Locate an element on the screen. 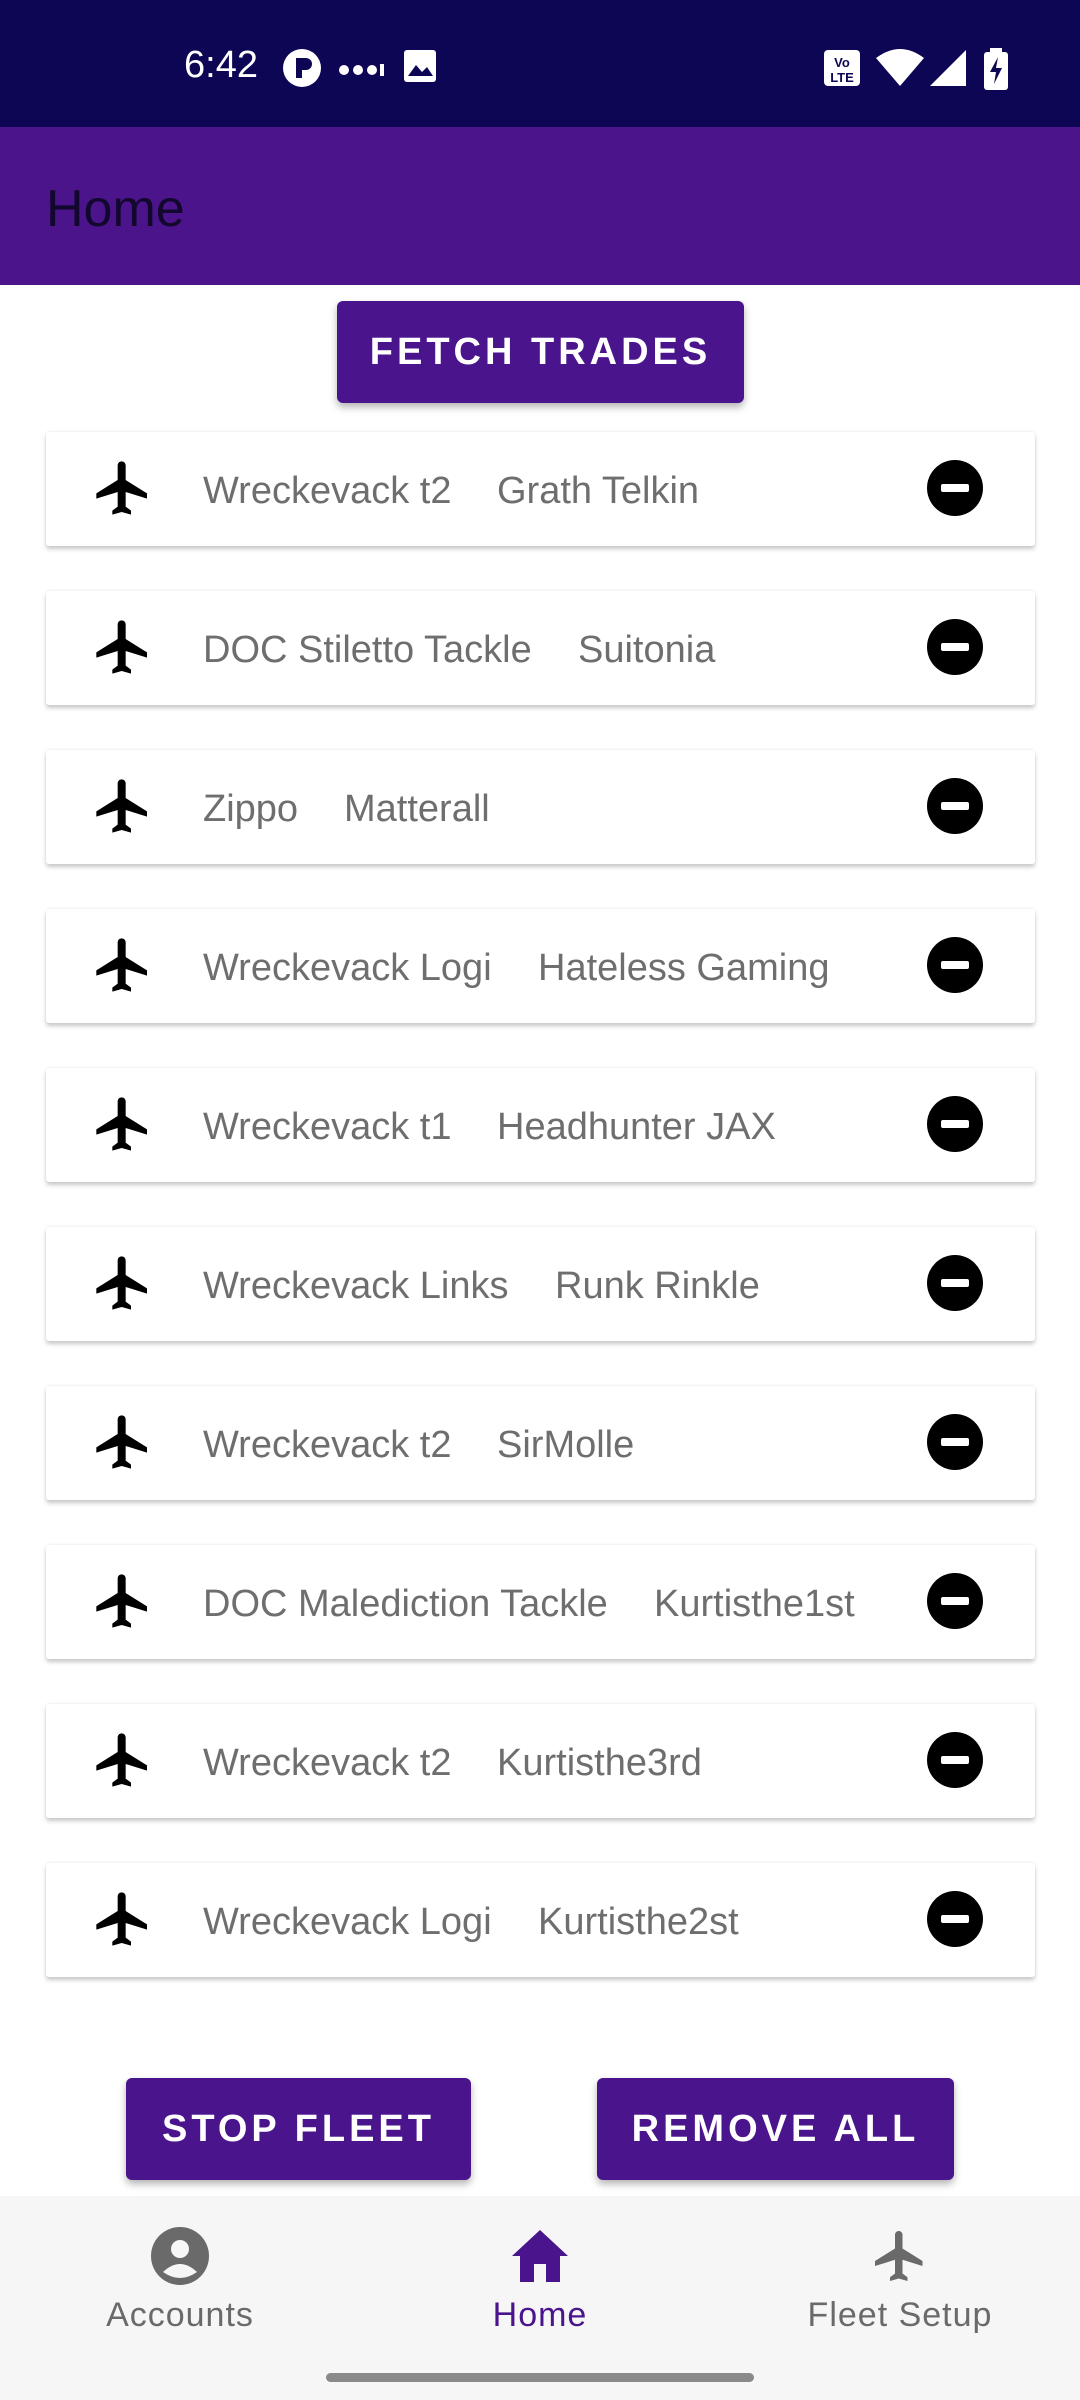 Image resolution: width=1080 pixels, height=2400 pixels. nav-label-accounts: Accounts is located at coordinates (180, 2315).